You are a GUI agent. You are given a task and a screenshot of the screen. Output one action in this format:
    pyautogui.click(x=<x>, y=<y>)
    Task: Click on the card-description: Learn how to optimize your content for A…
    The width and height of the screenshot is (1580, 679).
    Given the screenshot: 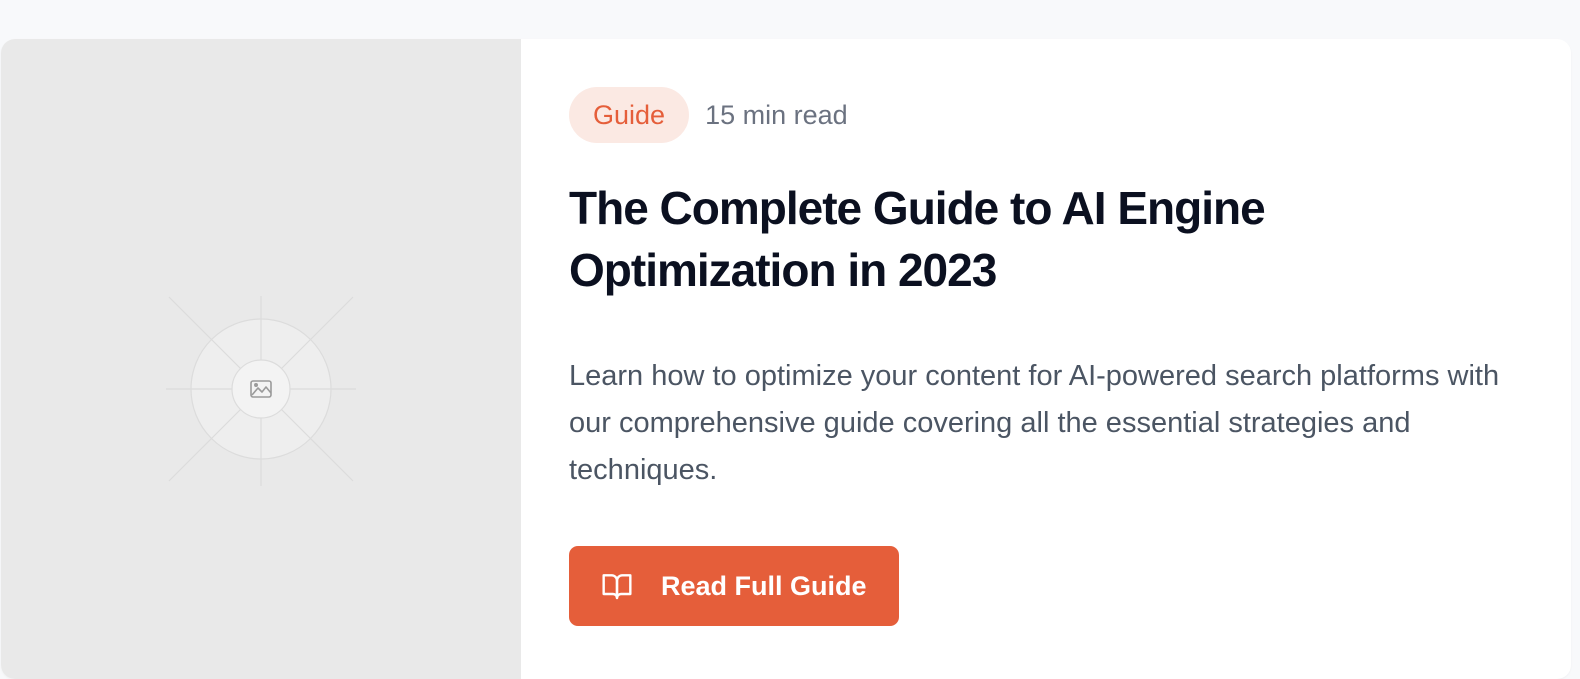 What is the action you would take?
    pyautogui.click(x=1034, y=423)
    